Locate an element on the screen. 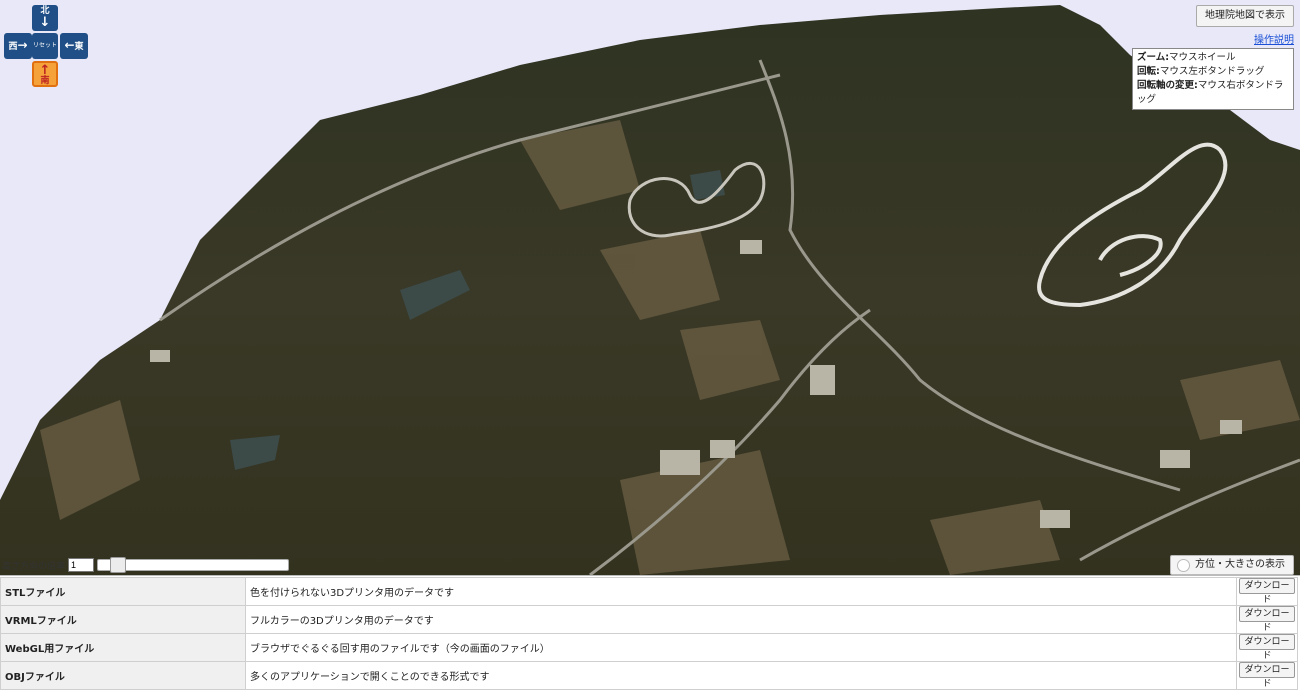 The height and width of the screenshot is (691, 1300). arrow-down-icon: ↓ is located at coordinates (45, 22).